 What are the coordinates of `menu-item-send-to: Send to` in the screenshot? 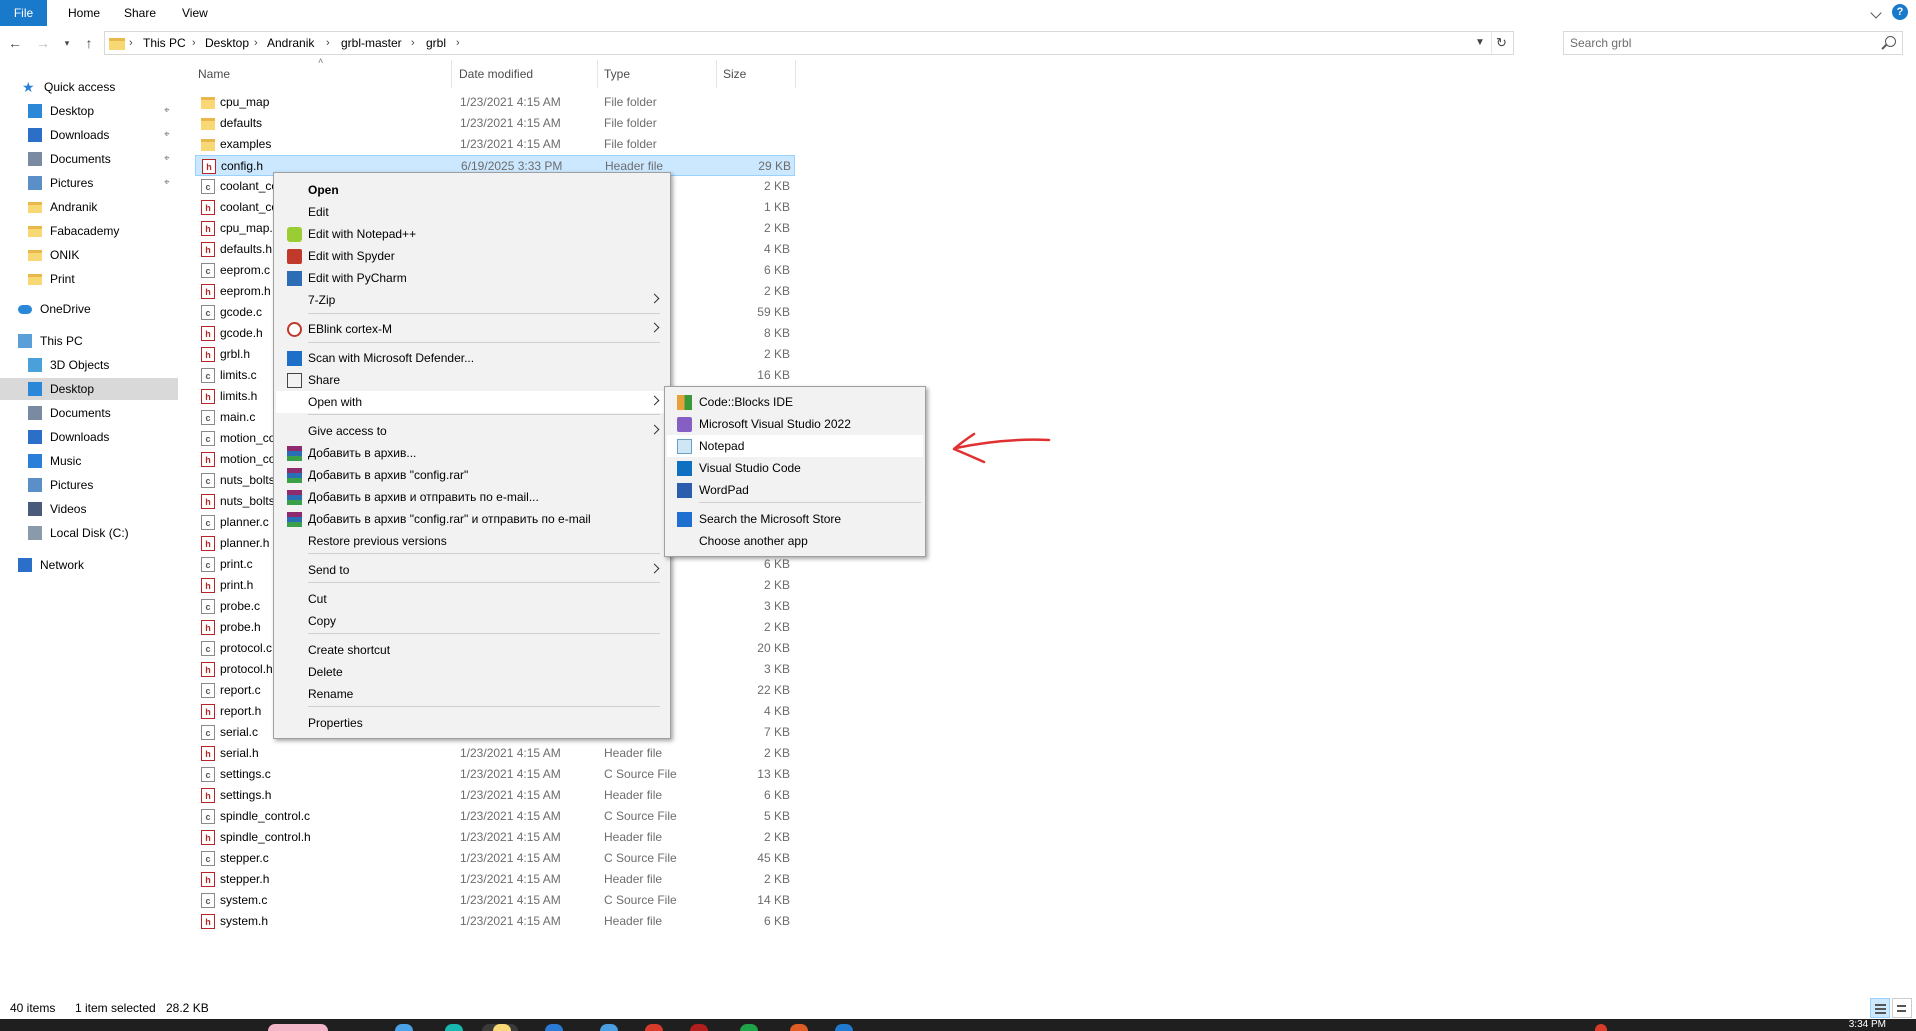 It's located at (472, 570).